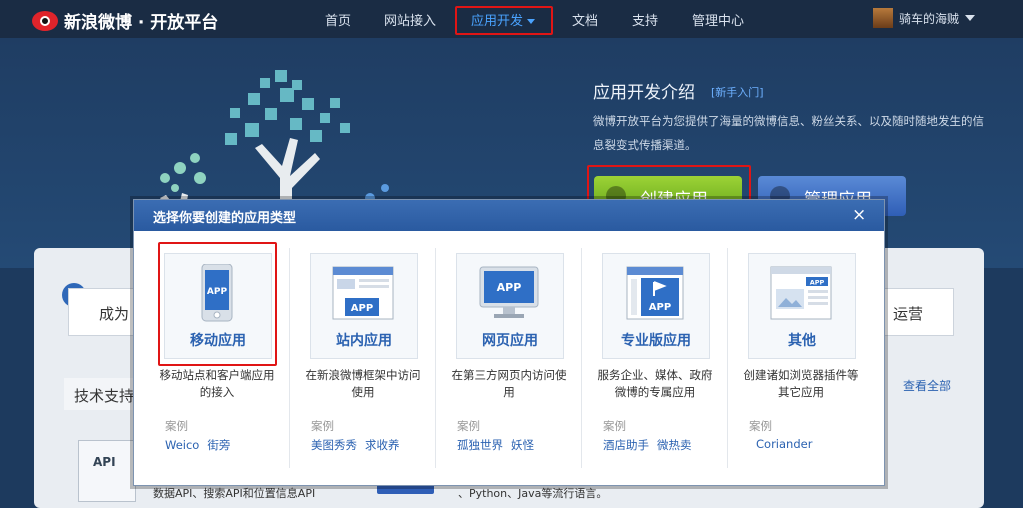 The width and height of the screenshot is (1023, 508). What do you see at coordinates (217, 304) in the screenshot?
I see `highlight-mobile-app` at bounding box center [217, 304].